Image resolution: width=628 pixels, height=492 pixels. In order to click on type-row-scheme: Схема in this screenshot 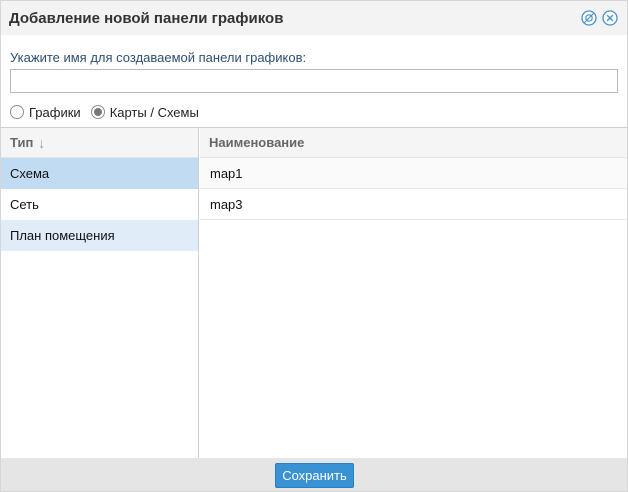, I will do `click(99, 173)`.